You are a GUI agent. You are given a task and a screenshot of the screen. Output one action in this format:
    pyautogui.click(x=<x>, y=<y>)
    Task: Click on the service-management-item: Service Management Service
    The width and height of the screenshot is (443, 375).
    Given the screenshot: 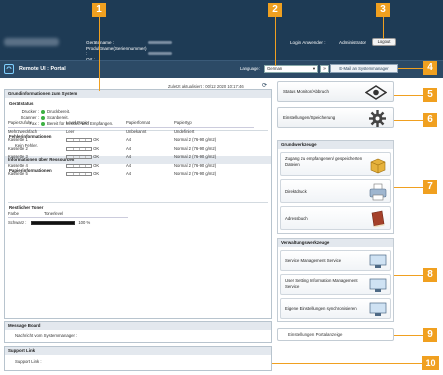 What is the action you would take?
    pyautogui.click(x=335, y=260)
    